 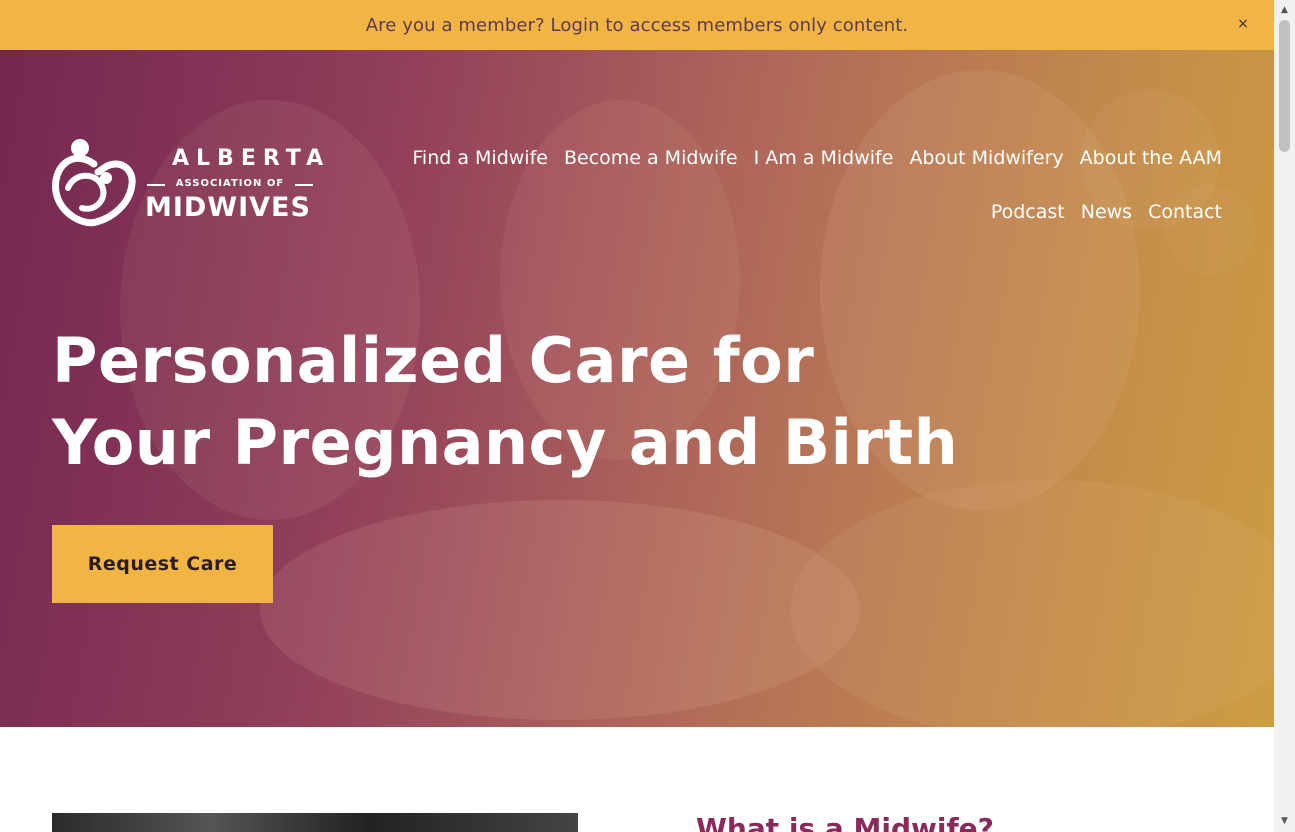 I want to click on hero-headline-line2: Your Pregnancy and Birth, so click(x=505, y=442).